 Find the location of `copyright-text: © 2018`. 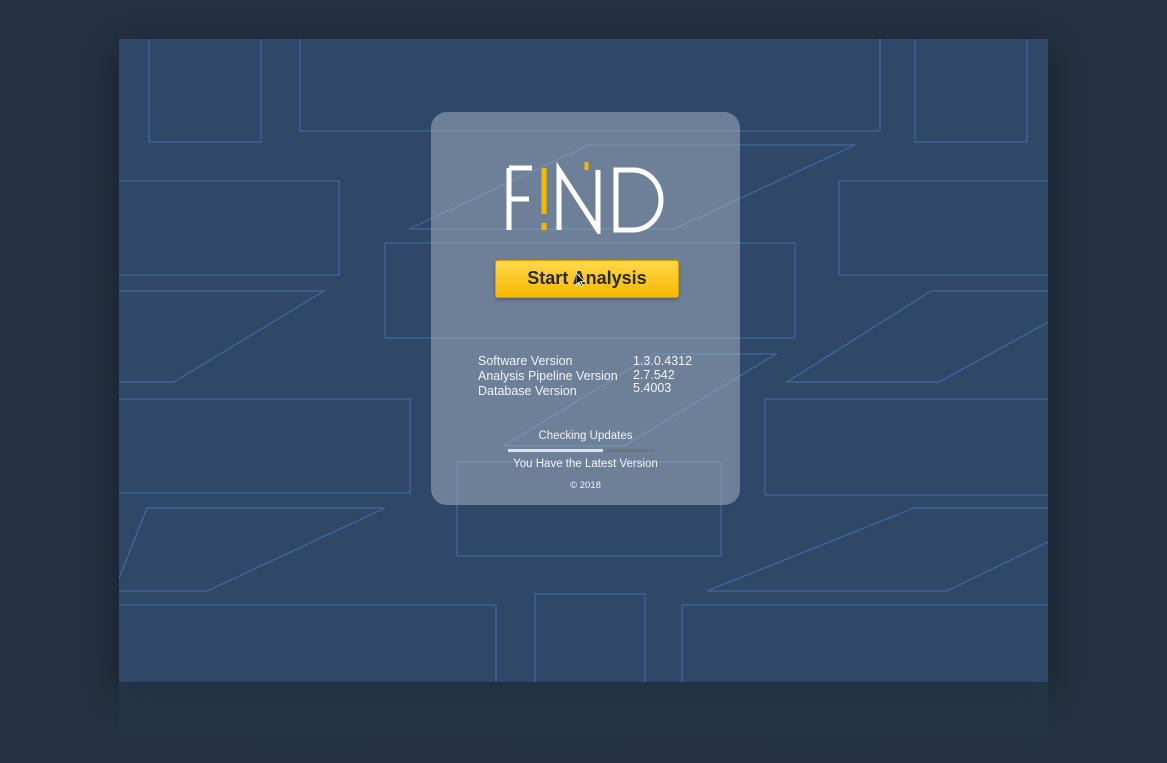

copyright-text: © 2018 is located at coordinates (585, 485).